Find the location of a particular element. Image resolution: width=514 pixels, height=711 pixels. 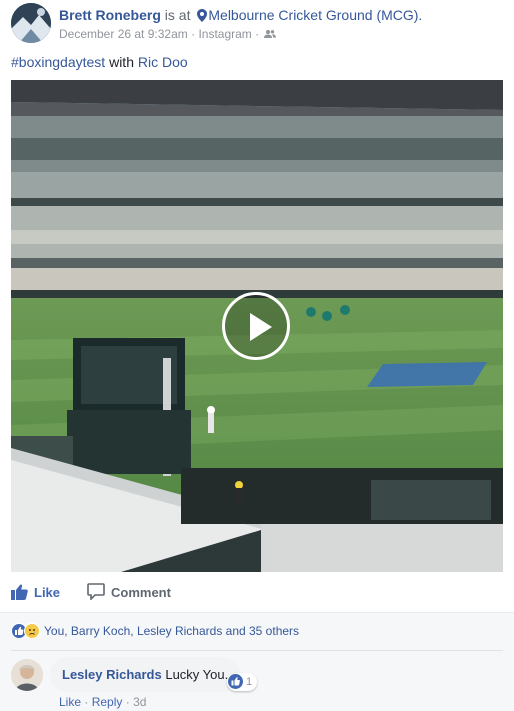

location-pin-icon is located at coordinates (202, 15).